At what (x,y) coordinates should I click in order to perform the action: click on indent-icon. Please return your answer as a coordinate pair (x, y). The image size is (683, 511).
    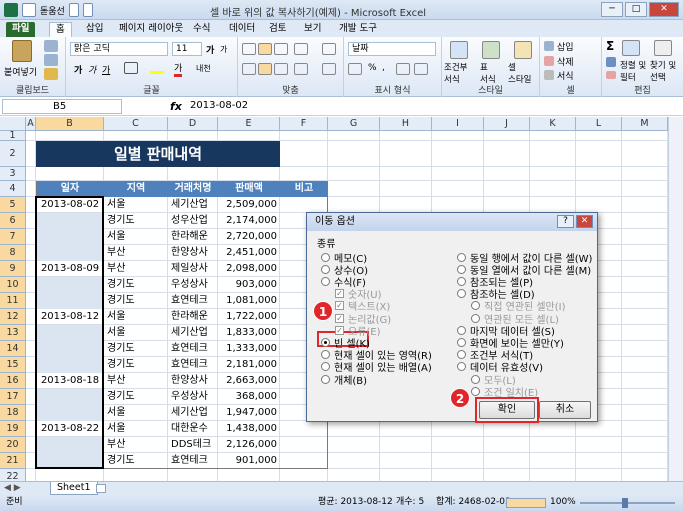
    Looking at the image, I should click on (301, 69).